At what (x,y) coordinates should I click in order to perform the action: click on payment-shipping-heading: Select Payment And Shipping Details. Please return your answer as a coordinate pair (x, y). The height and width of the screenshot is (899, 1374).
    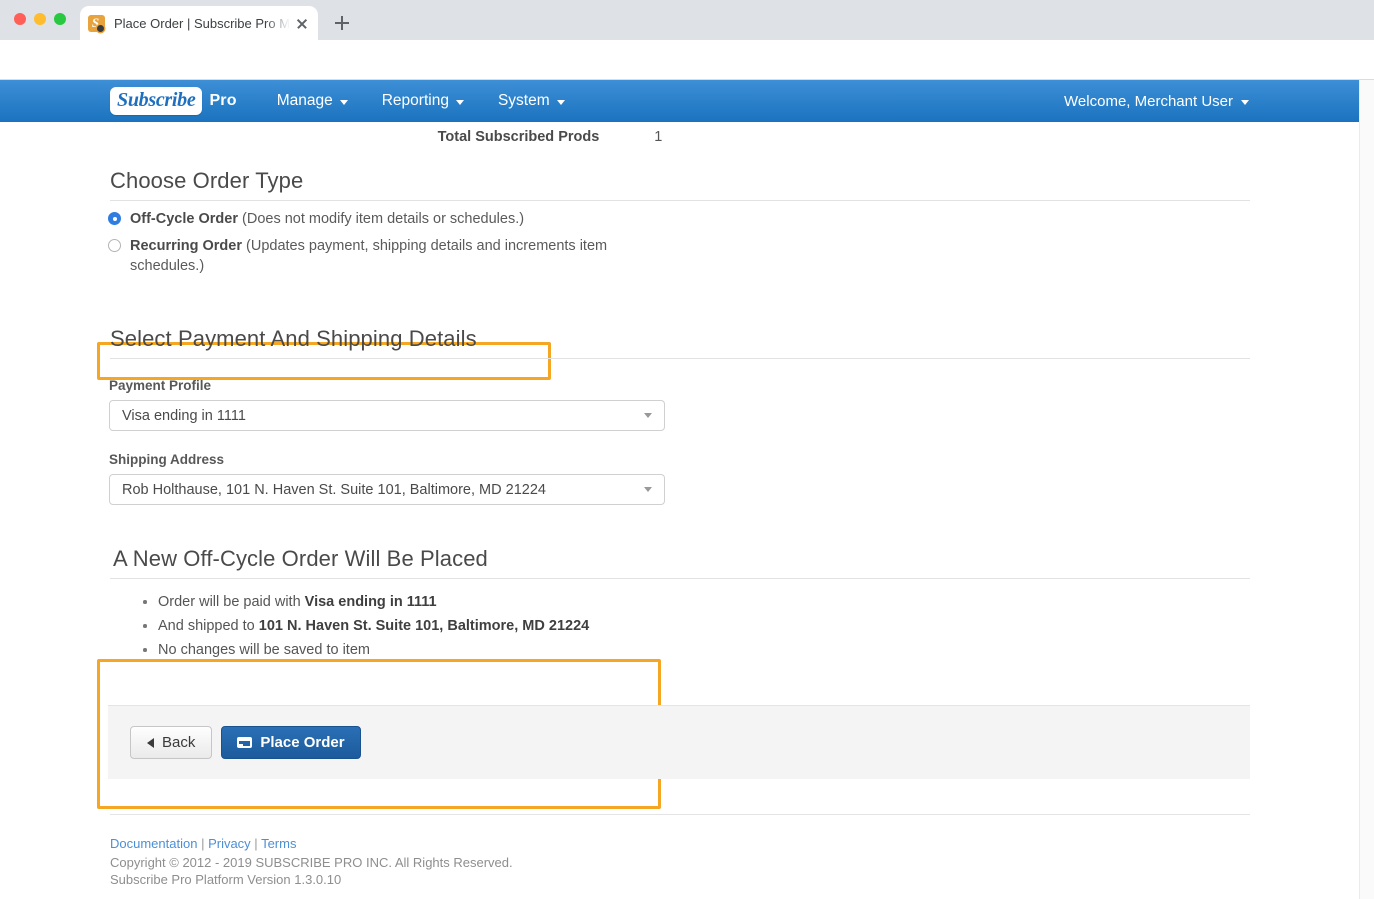
    Looking at the image, I should click on (293, 338).